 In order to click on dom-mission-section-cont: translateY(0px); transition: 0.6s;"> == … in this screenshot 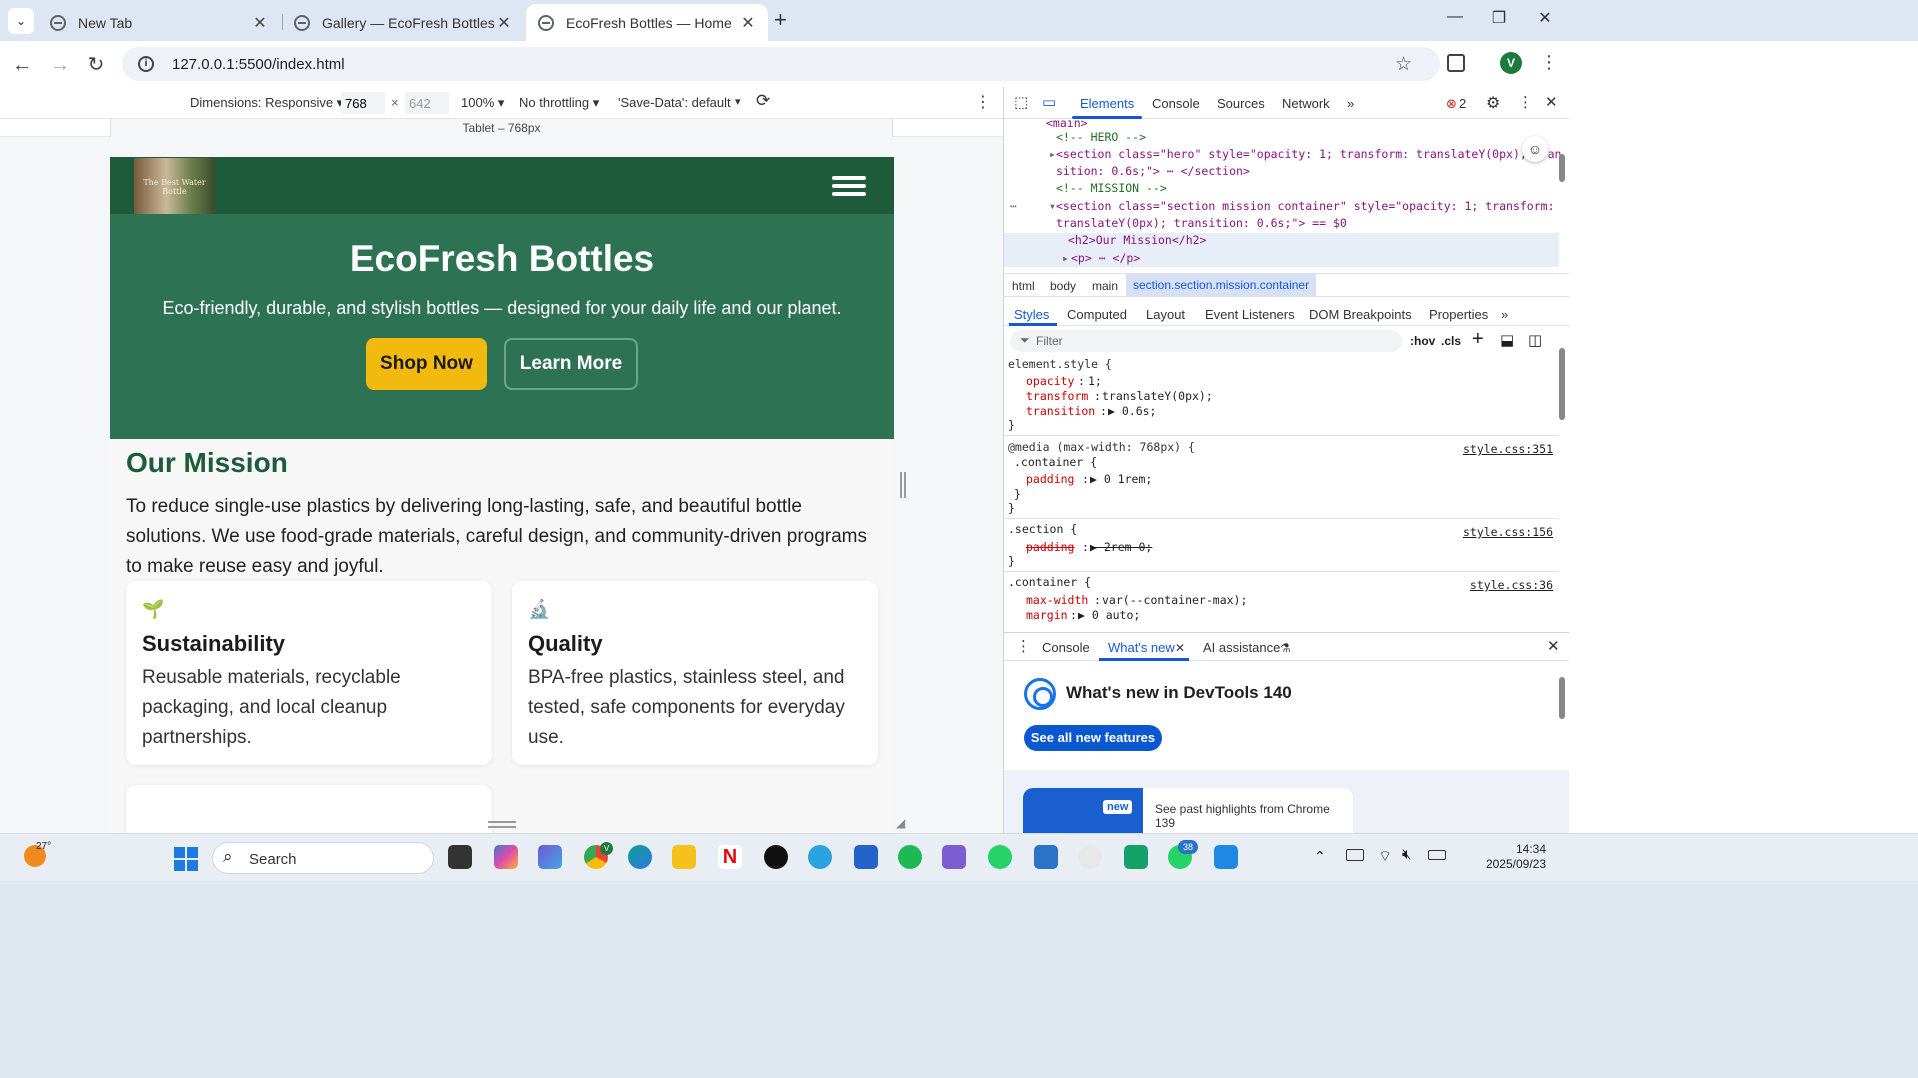, I will do `click(1201, 223)`.